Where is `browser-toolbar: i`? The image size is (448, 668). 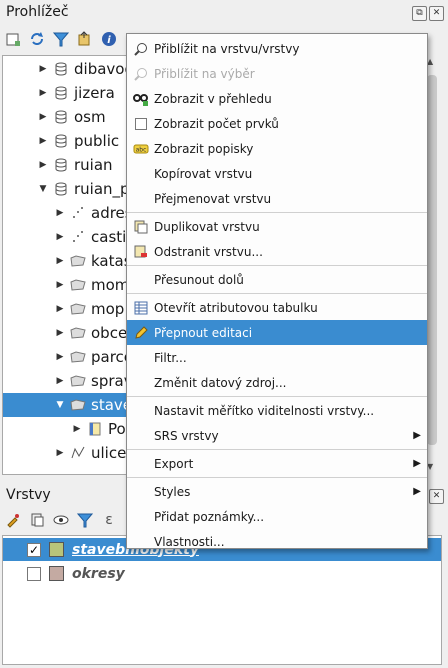
browser-toolbar: i is located at coordinates (61, 39).